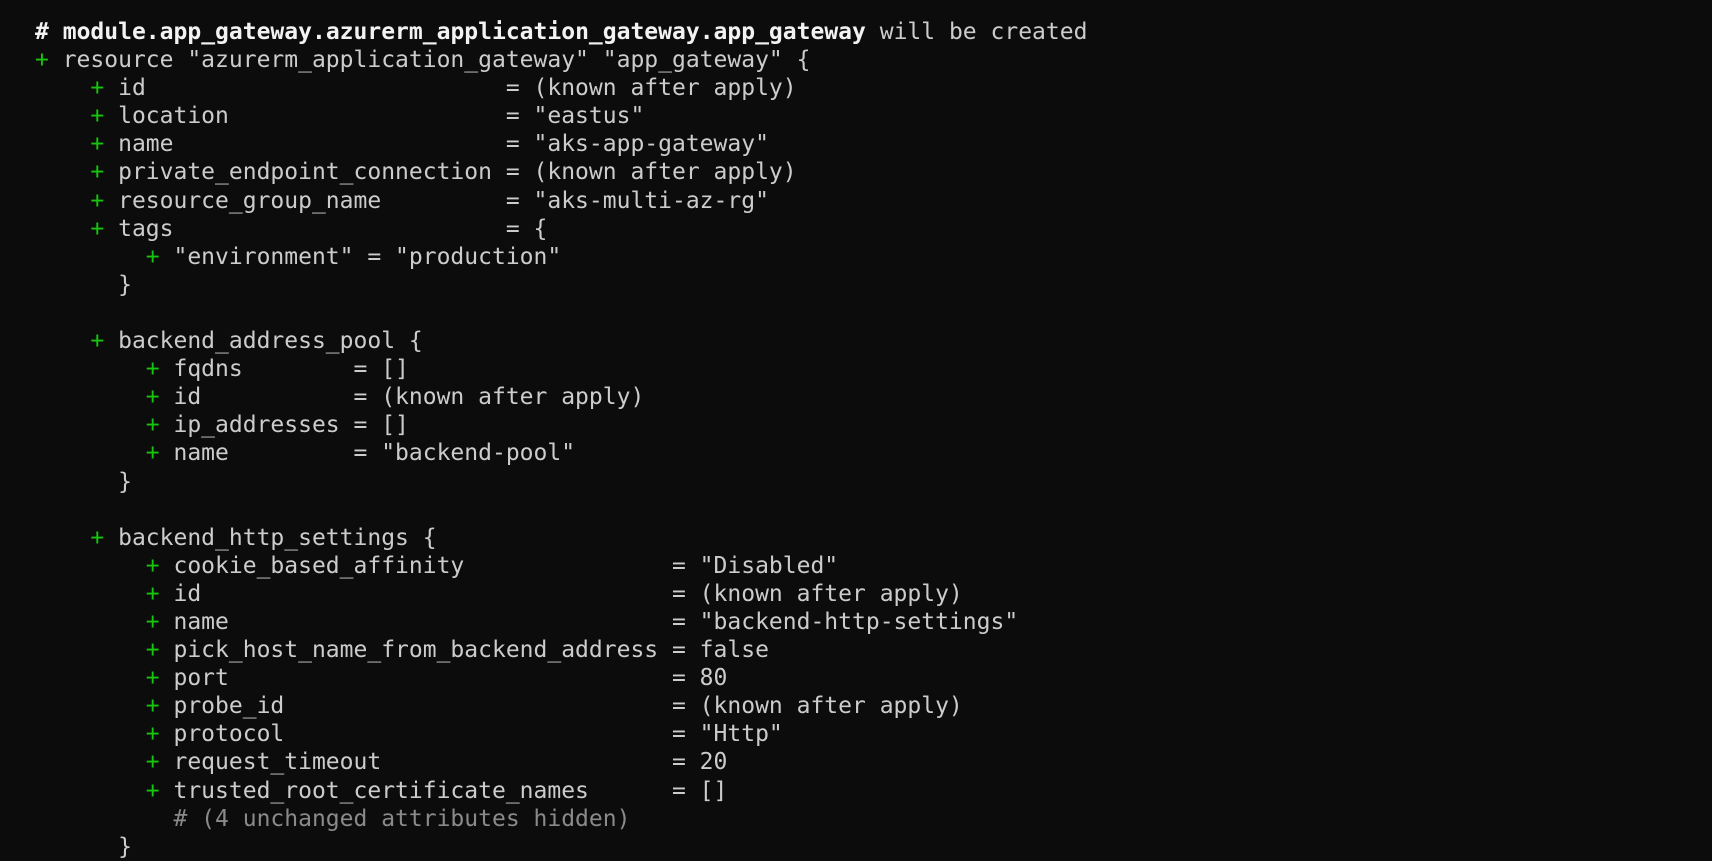 This screenshot has height=861, width=1712. I want to click on line-text: trusted_root_certificate_names = [], so click(443, 790).